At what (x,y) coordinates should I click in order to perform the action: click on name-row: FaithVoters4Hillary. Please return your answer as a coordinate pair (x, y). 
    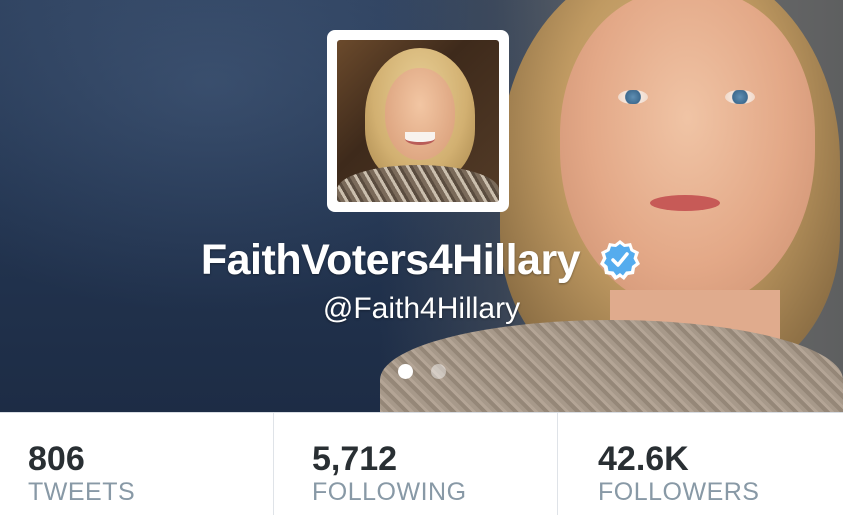
    Looking at the image, I should click on (421, 260).